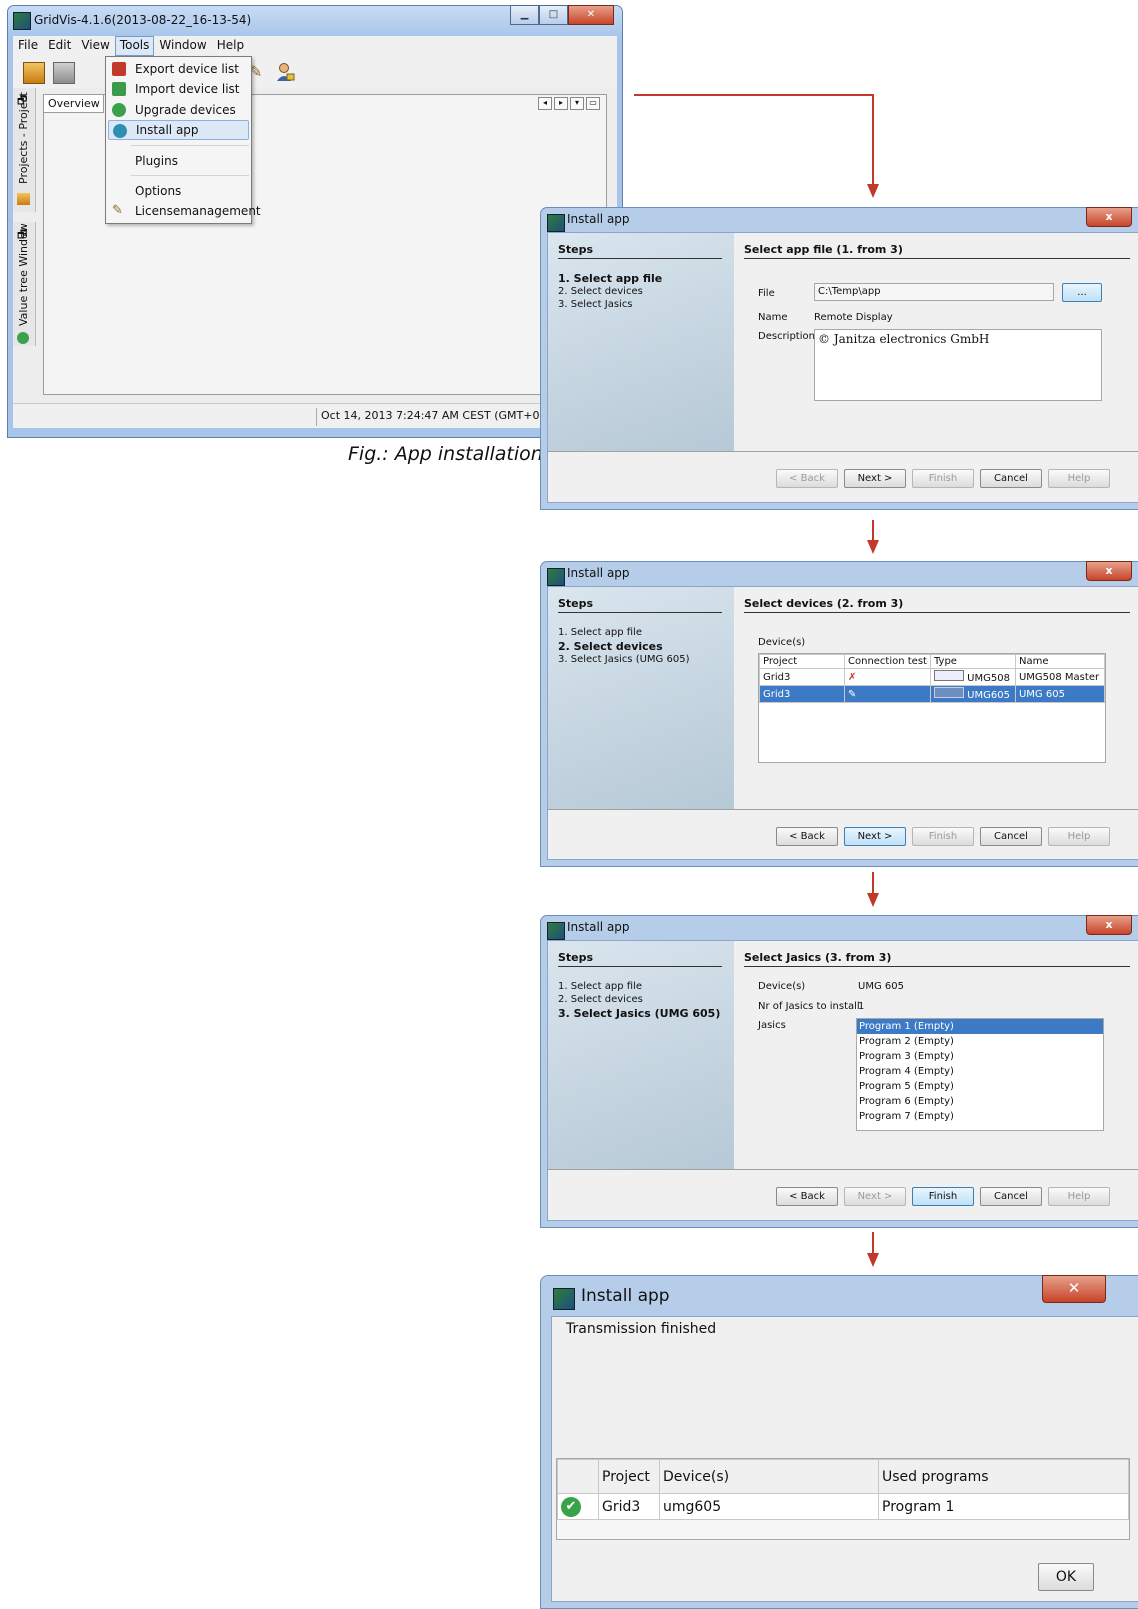 The width and height of the screenshot is (1138, 1609). What do you see at coordinates (972, 661) in the screenshot?
I see `column-header-type: Type` at bounding box center [972, 661].